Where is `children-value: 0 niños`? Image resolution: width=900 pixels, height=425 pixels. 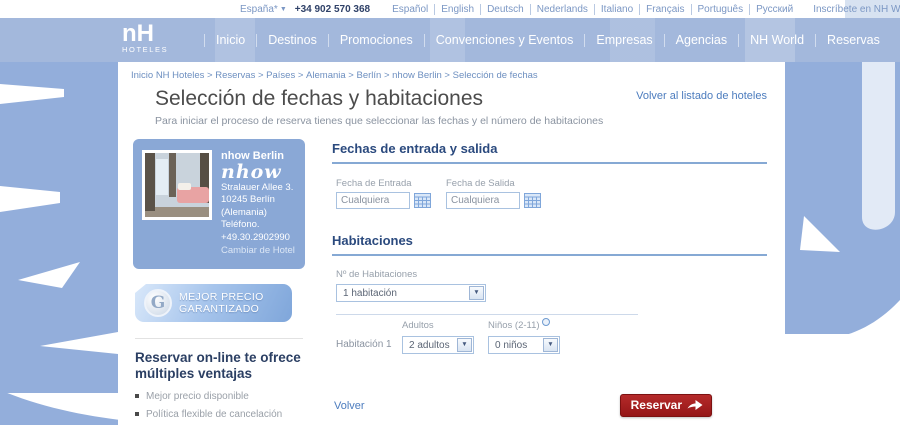 children-value: 0 niños is located at coordinates (511, 345).